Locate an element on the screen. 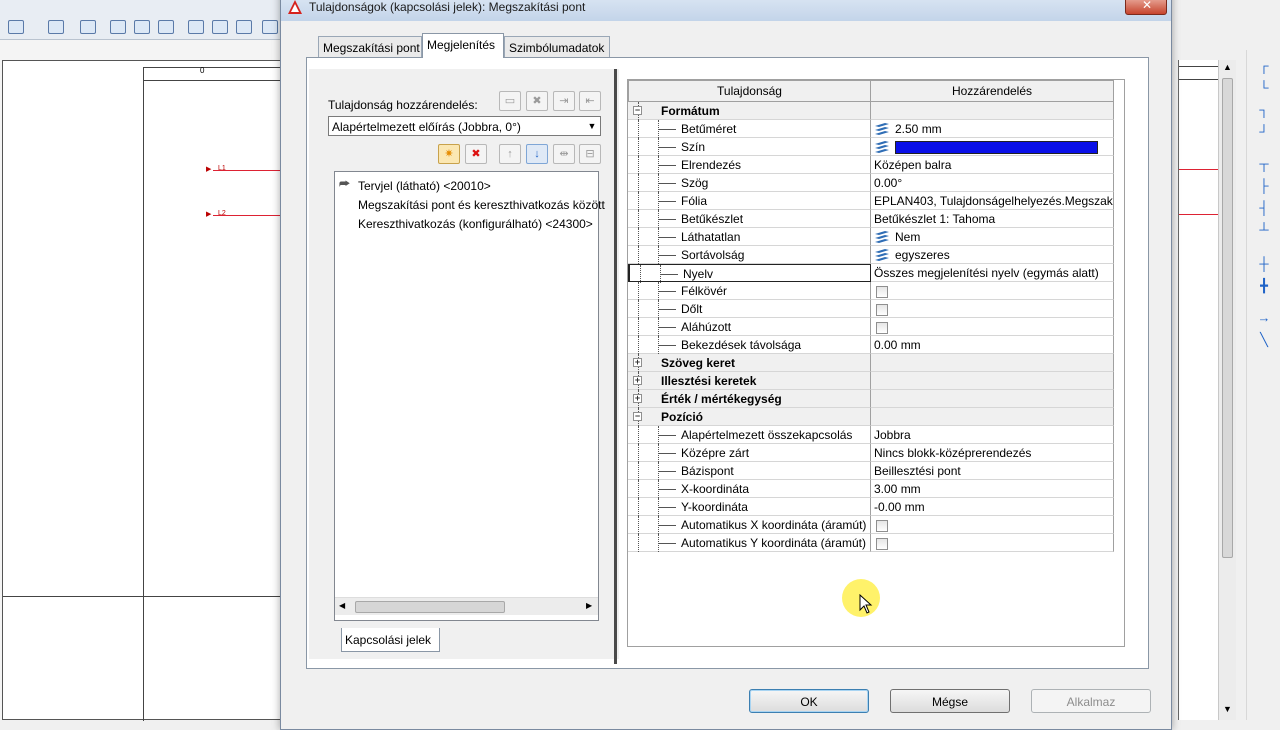  corner-bottom-left-icon: └ is located at coordinates (1264, 88).